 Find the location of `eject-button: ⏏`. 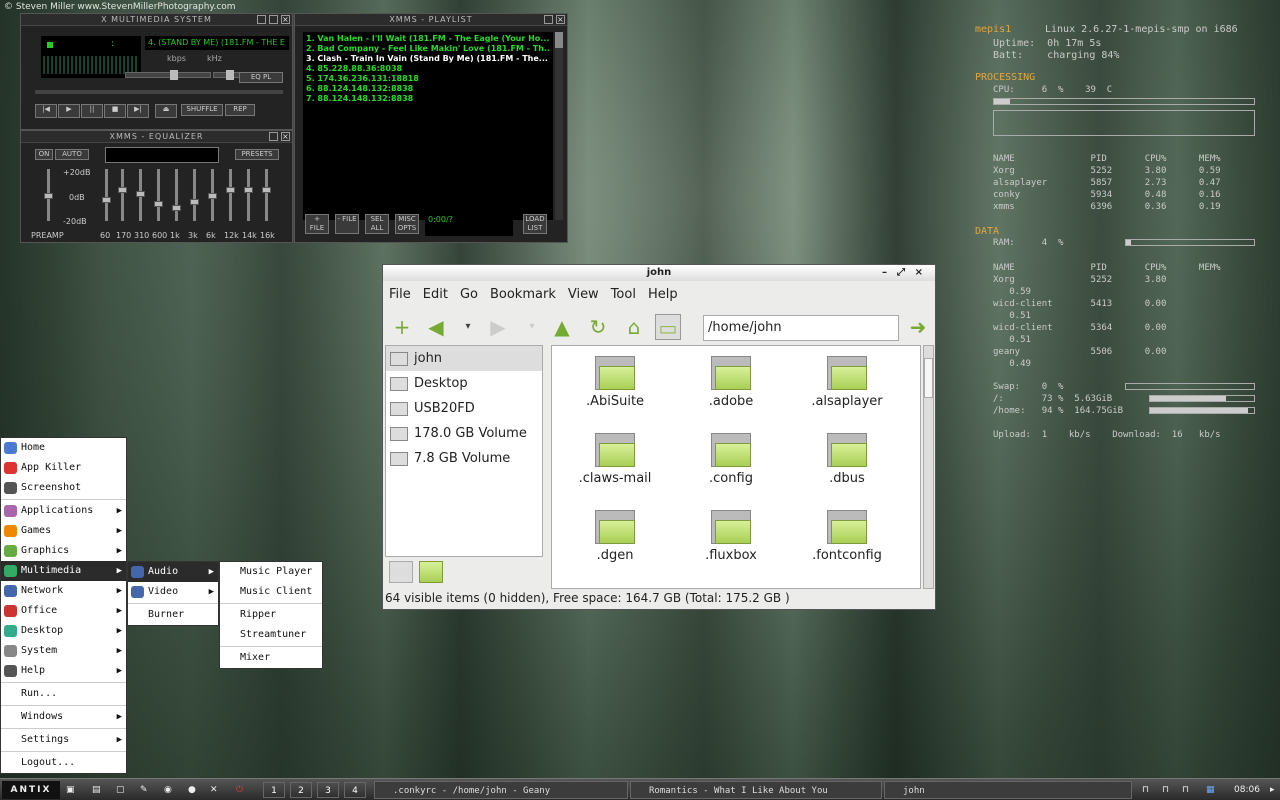

eject-button: ⏏ is located at coordinates (166, 111).